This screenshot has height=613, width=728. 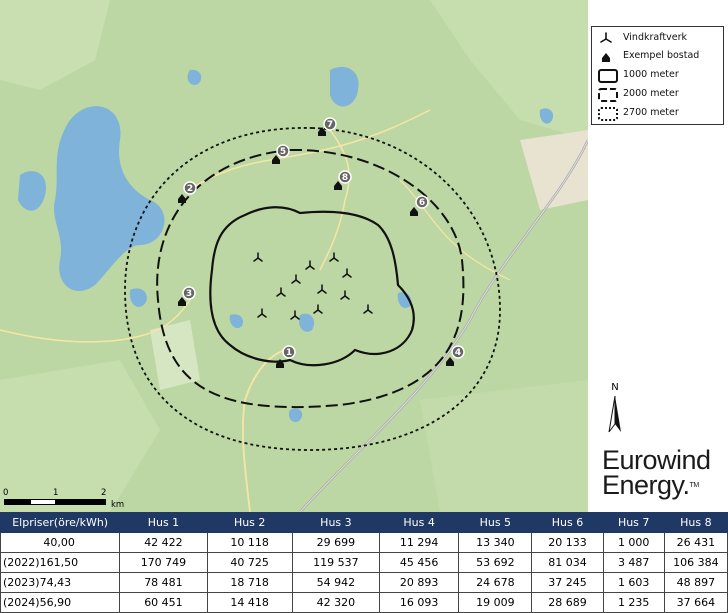 What do you see at coordinates (495, 562) in the screenshot?
I see `table-cell: 53 692` at bounding box center [495, 562].